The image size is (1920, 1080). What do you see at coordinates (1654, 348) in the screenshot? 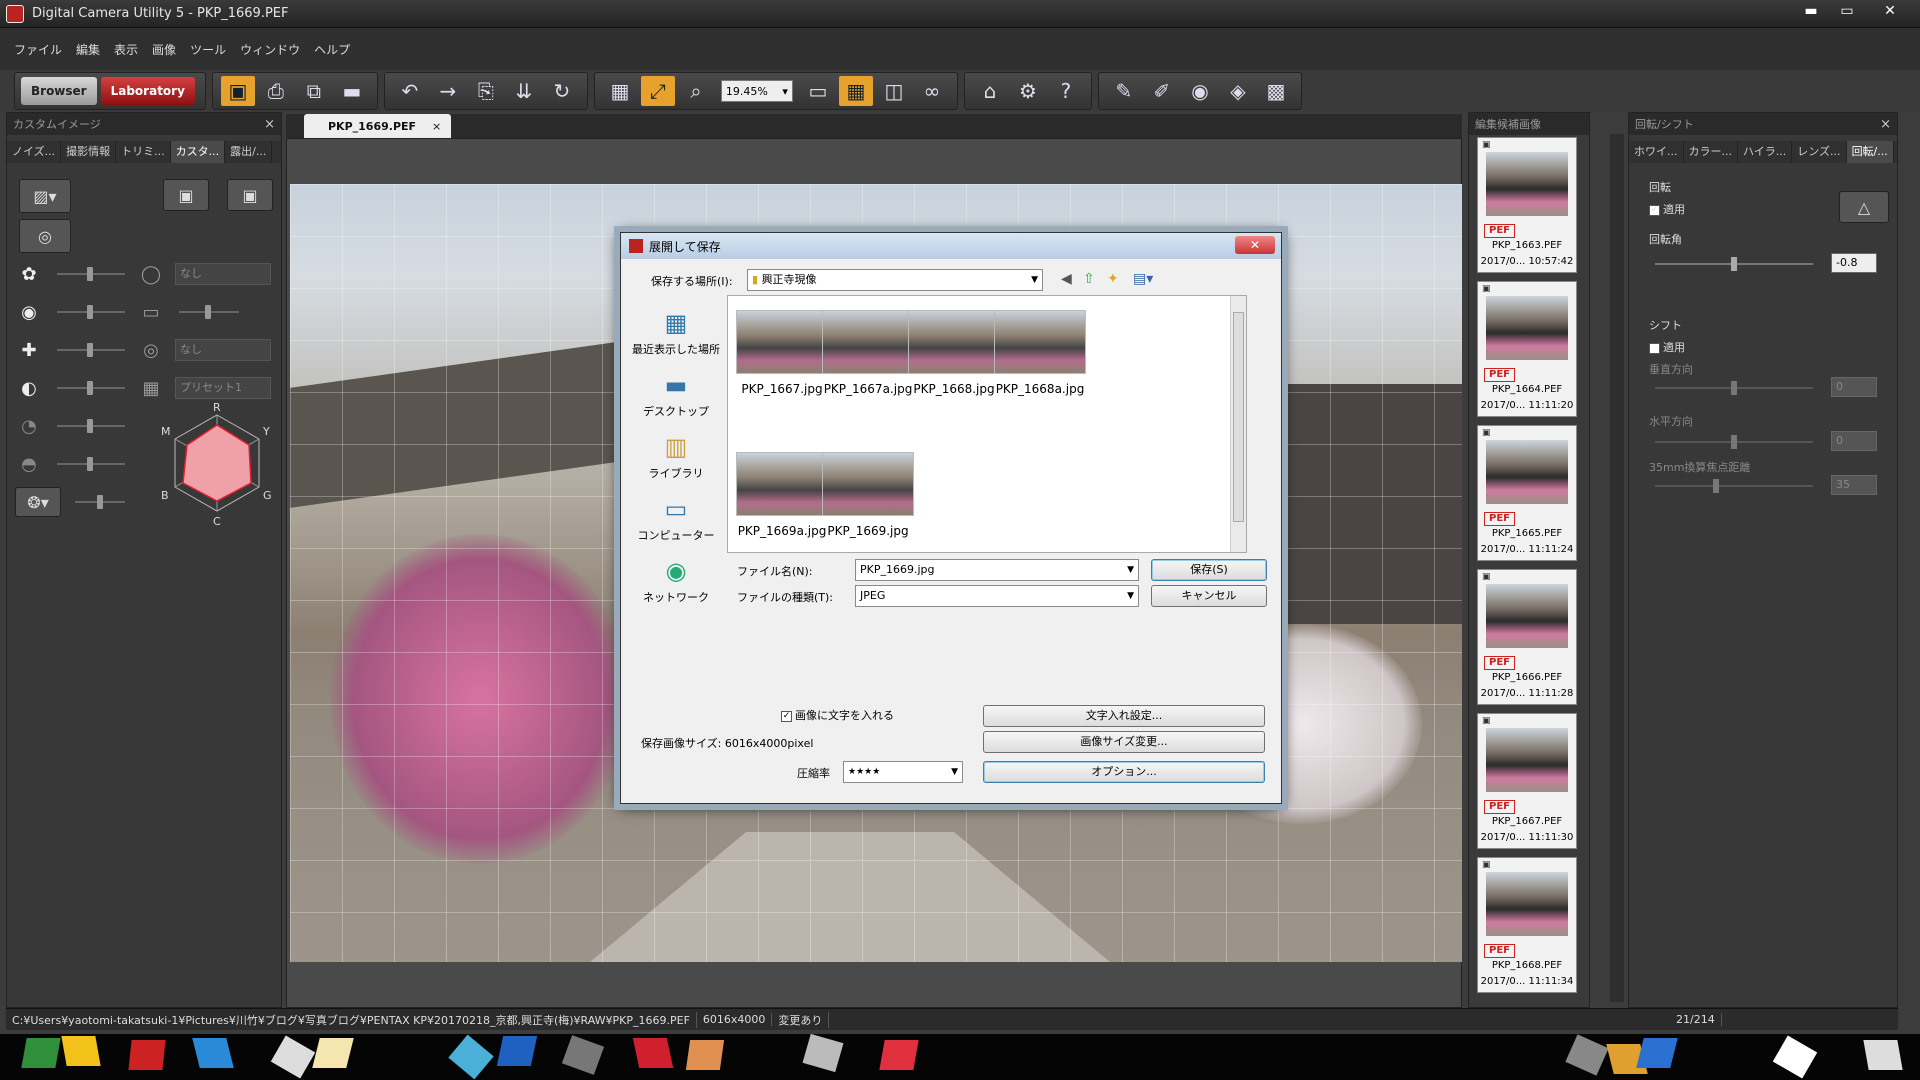
I see `shift-apply-checkbox` at bounding box center [1654, 348].